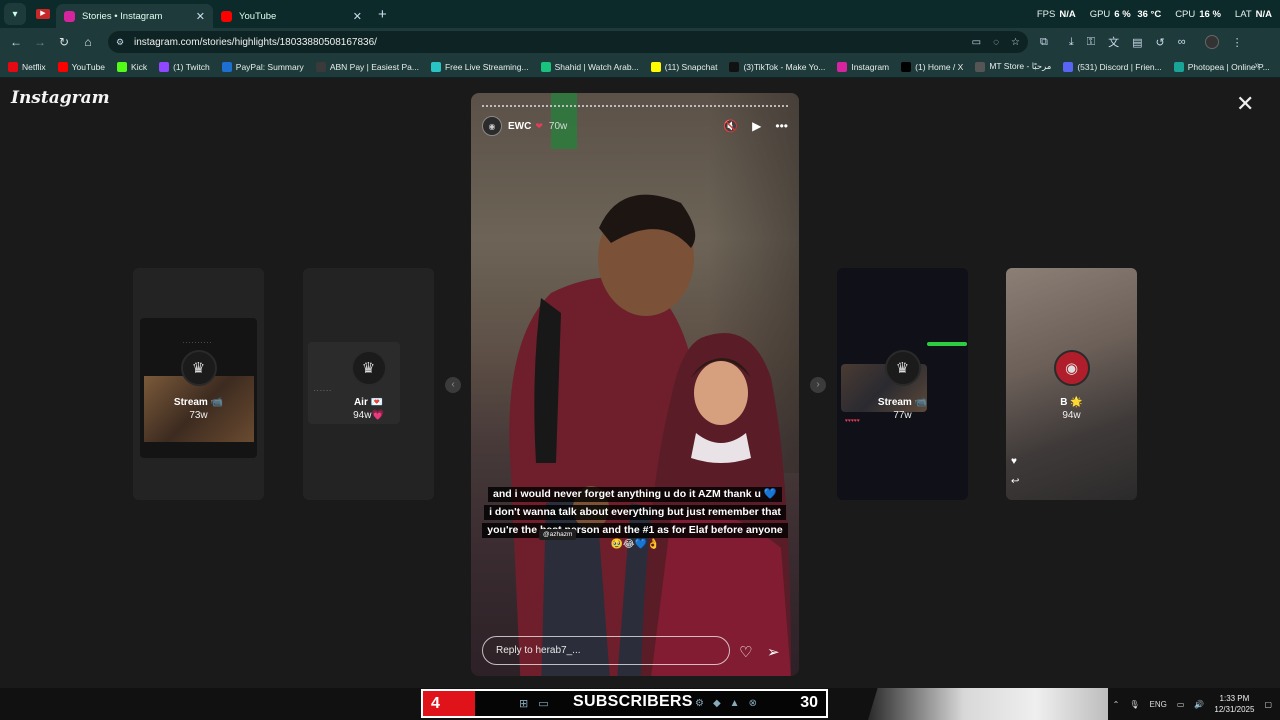 The width and height of the screenshot is (1280, 720). What do you see at coordinates (781, 126) in the screenshot?
I see `more-options-icon: •••` at bounding box center [781, 126].